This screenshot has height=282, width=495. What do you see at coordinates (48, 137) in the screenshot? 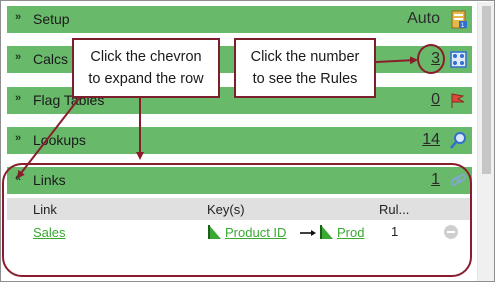
I see `arrow-to-chevron` at bounding box center [48, 137].